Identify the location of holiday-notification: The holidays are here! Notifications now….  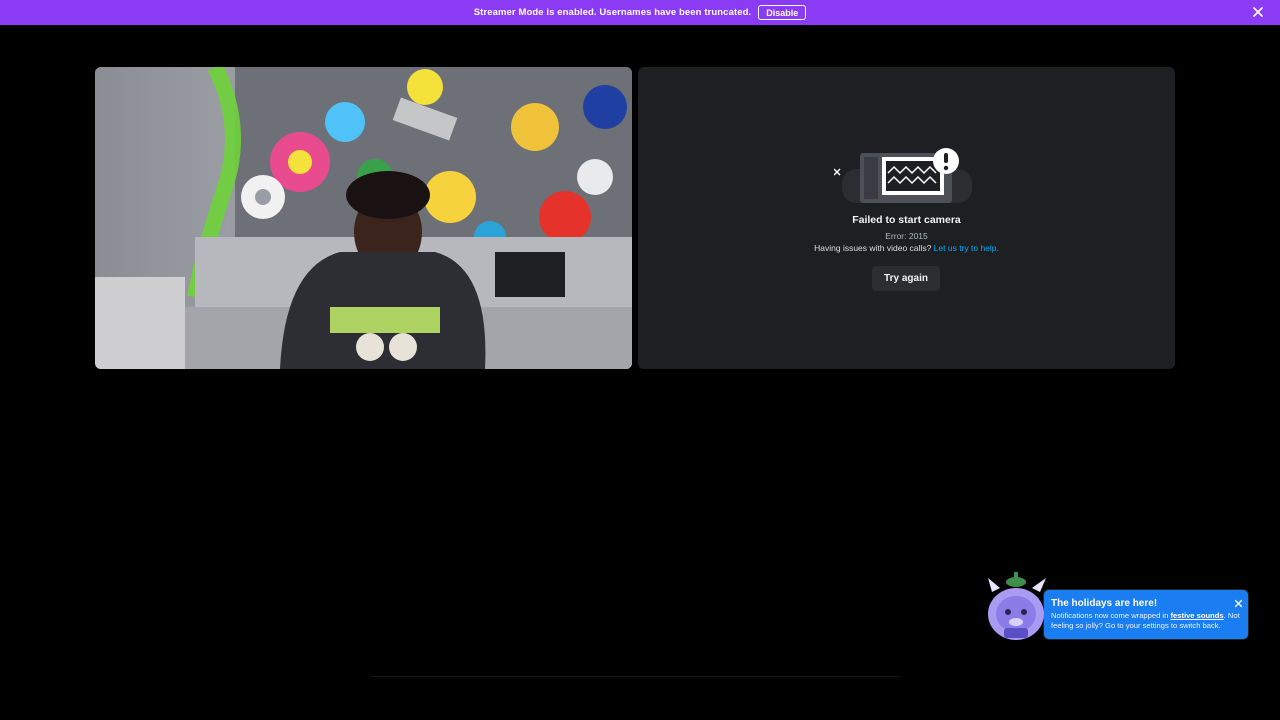
(1146, 614).